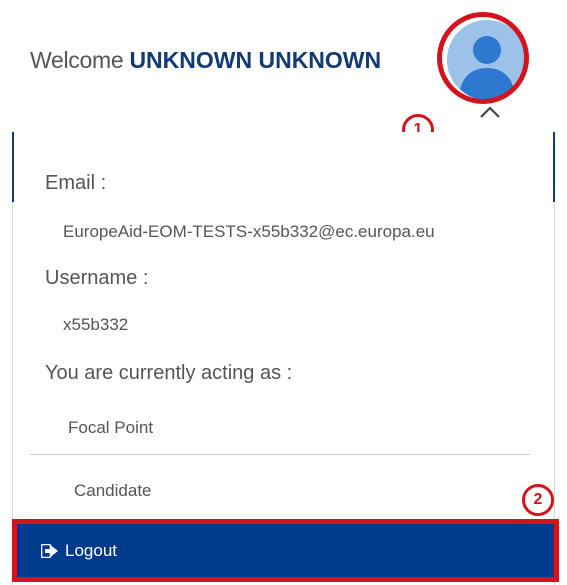 This screenshot has width=567, height=585. I want to click on role-divider, so click(280, 454).